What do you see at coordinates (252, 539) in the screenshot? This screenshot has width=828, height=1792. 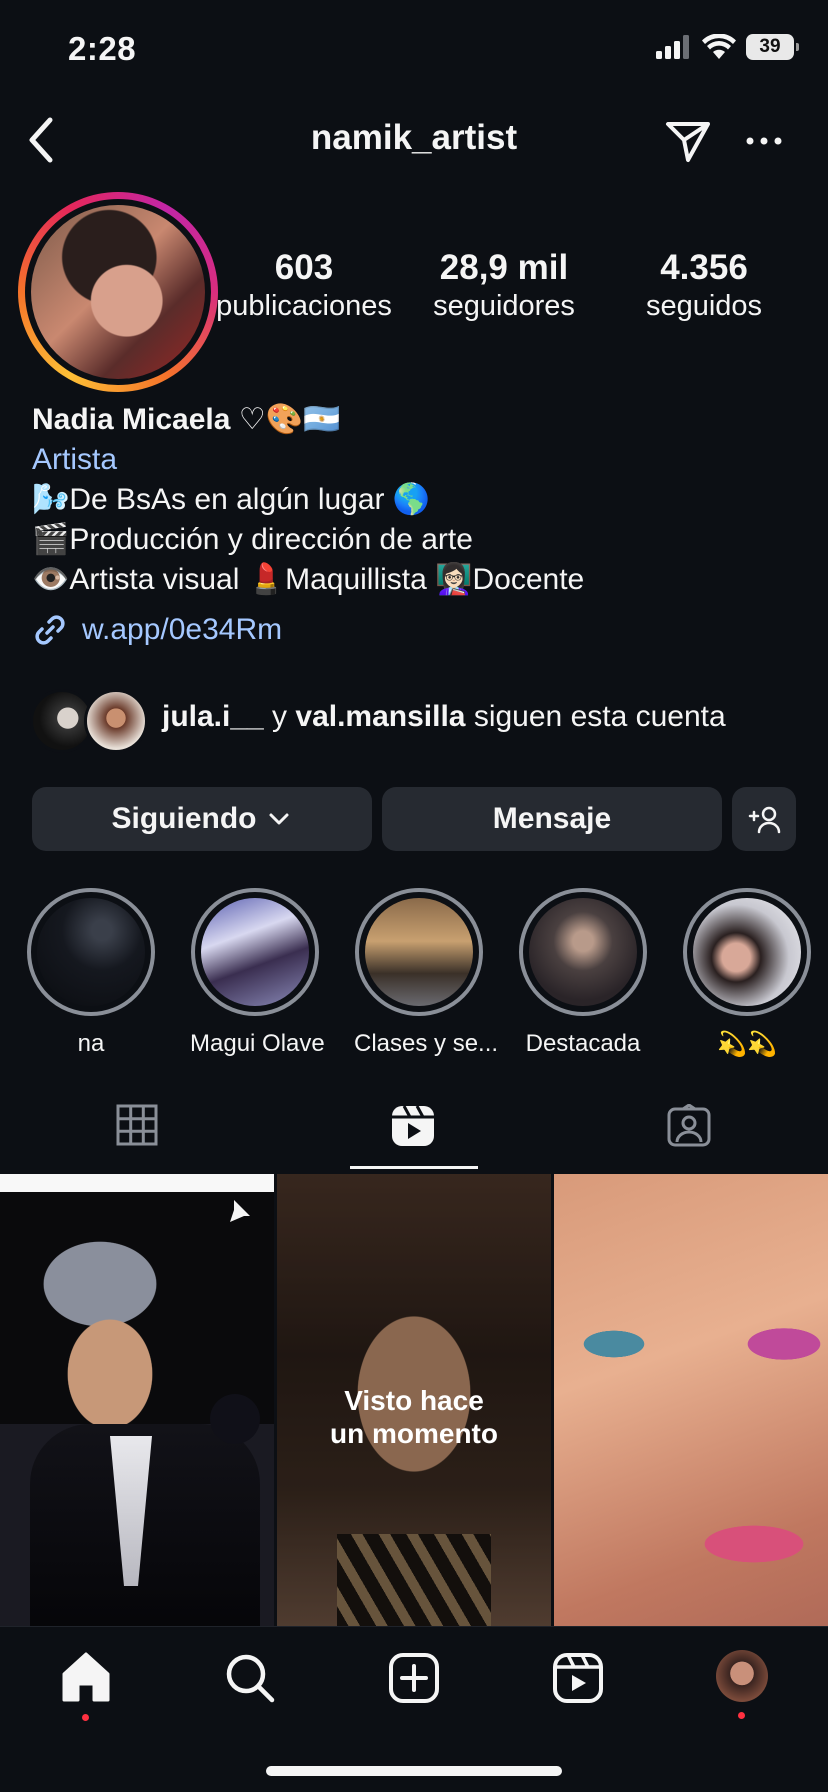 I see `bio-line: 🎬Producción y dirección de arte` at bounding box center [252, 539].